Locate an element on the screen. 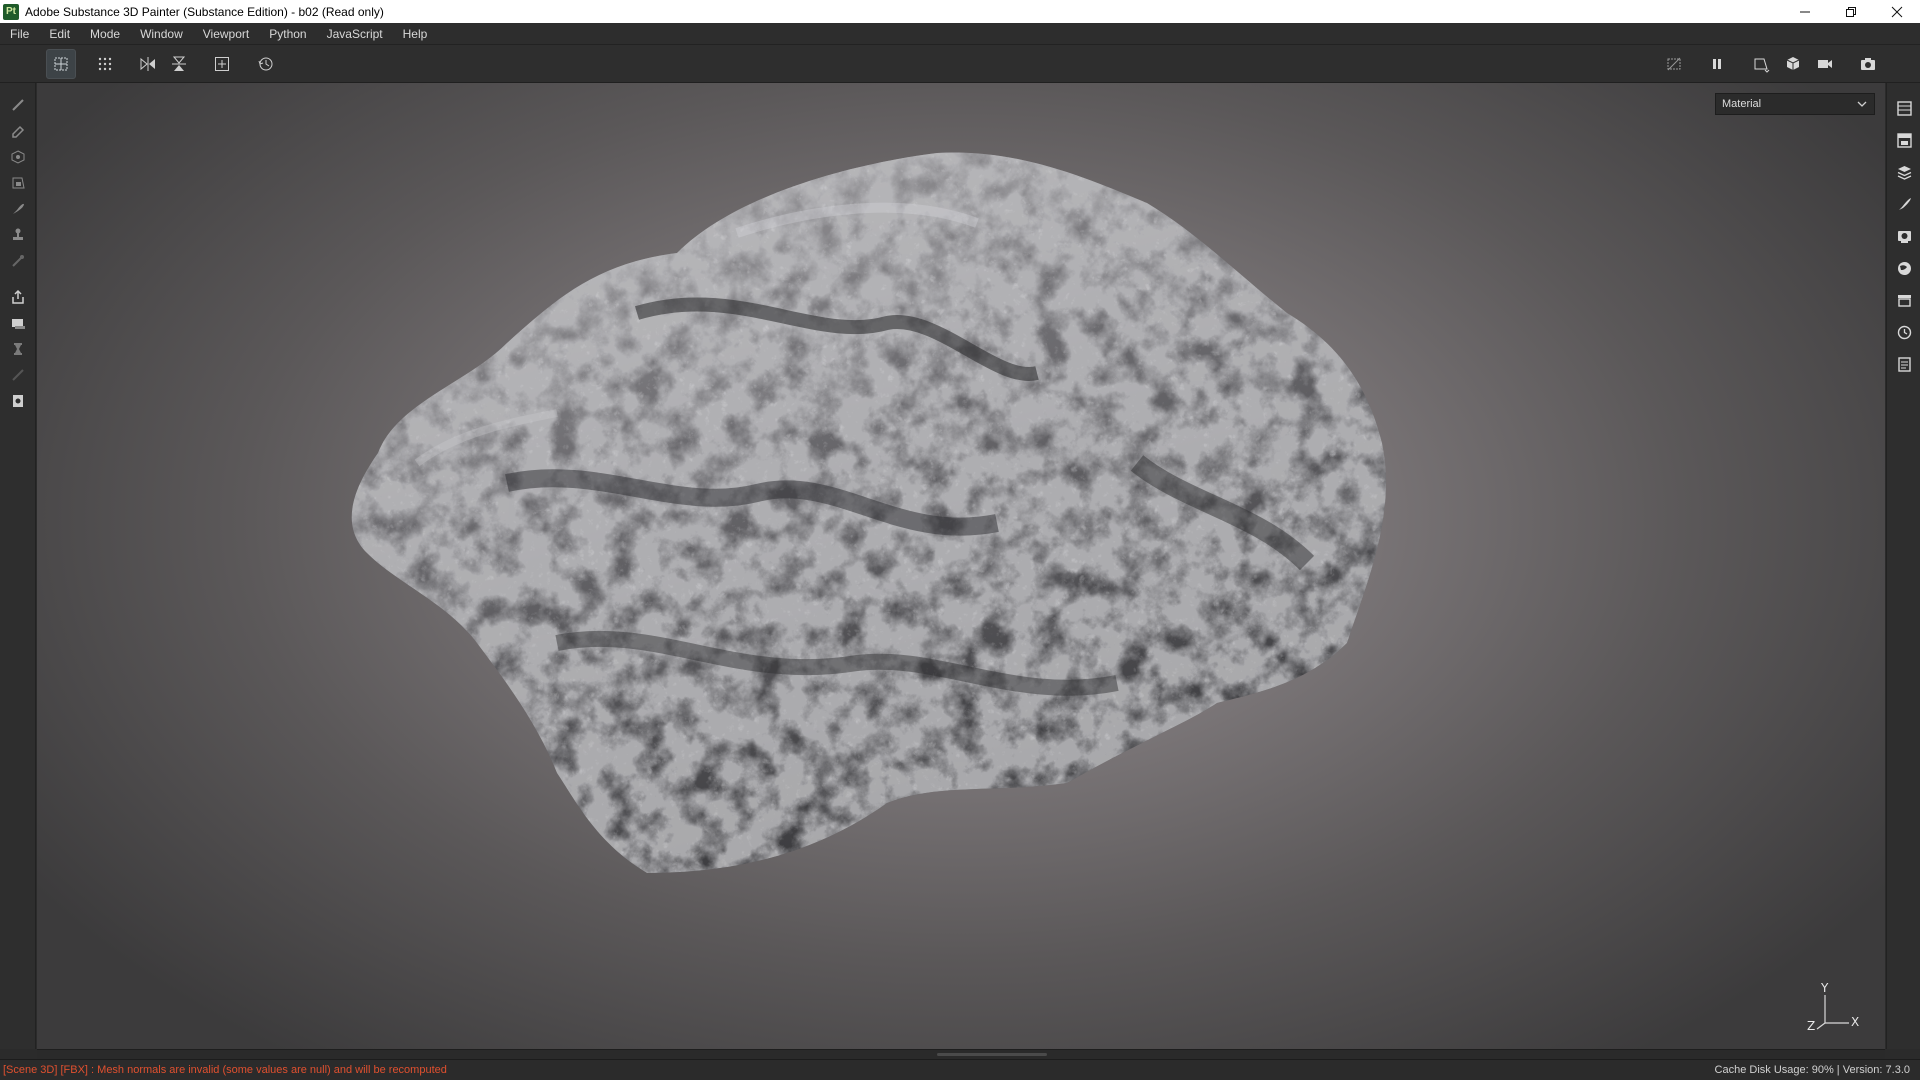 Image resolution: width=1920 pixels, height=1080 pixels. projection-tool-button is located at coordinates (18, 157).